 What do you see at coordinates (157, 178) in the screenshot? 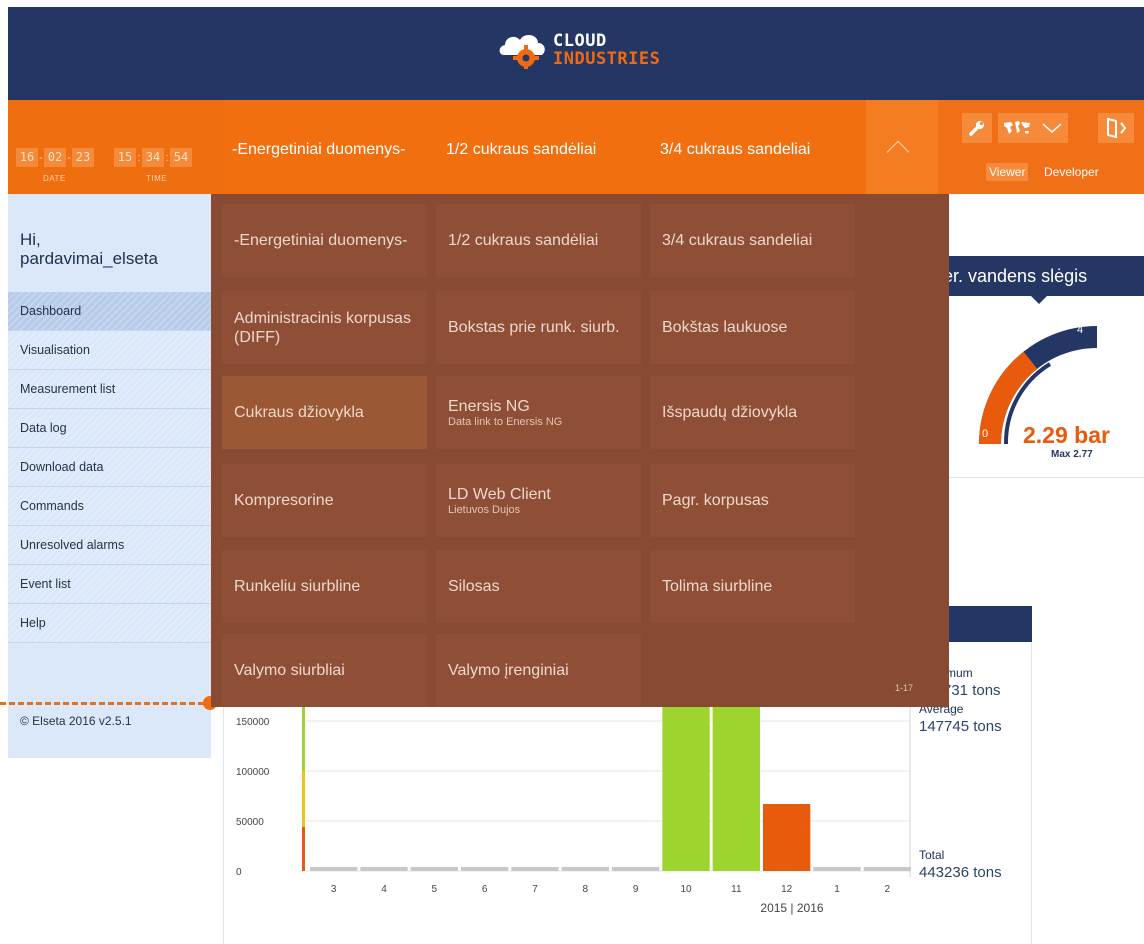
I see `time-caption: TIME` at bounding box center [157, 178].